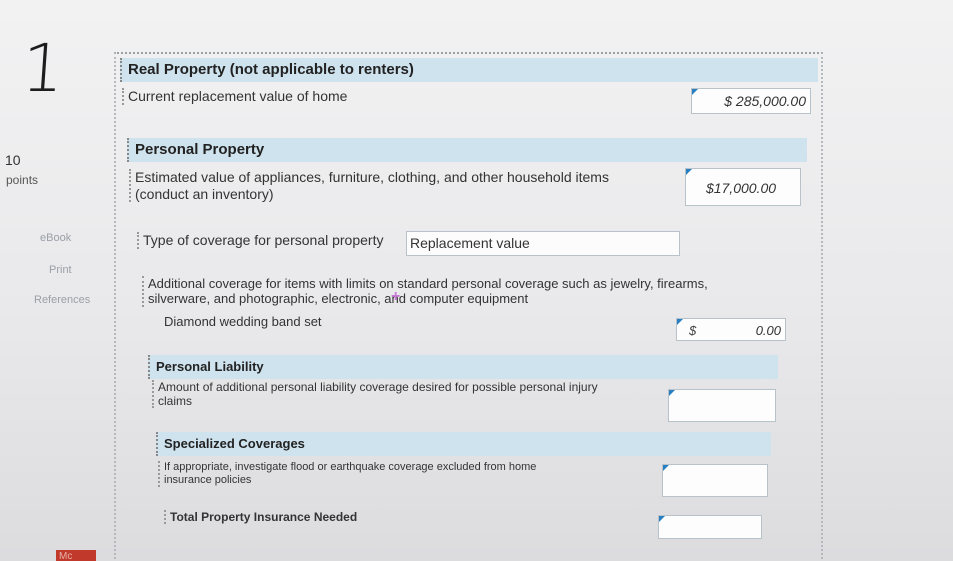  Describe the element at coordinates (208, 479) in the screenshot. I see `specialized-label-line2: insurance policies` at that location.